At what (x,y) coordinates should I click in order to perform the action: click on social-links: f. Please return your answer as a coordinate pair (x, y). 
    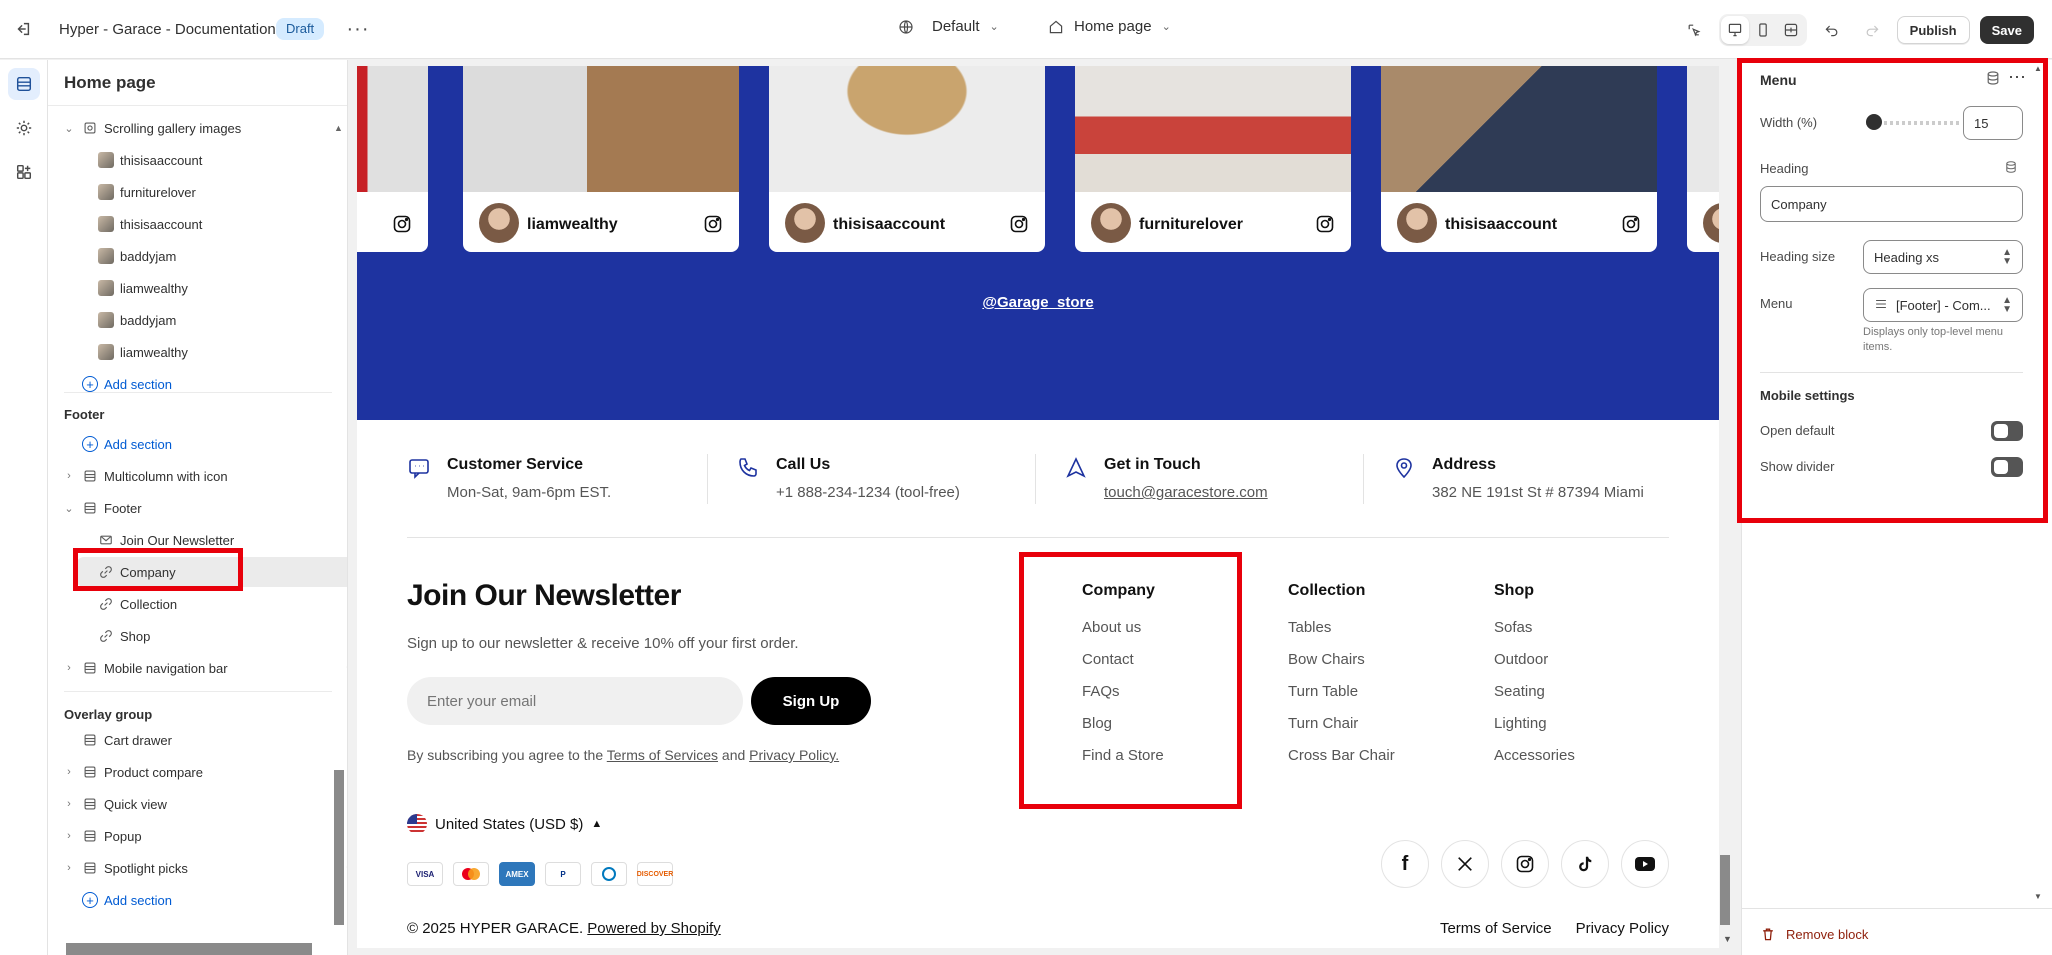
    Looking at the image, I should click on (1525, 864).